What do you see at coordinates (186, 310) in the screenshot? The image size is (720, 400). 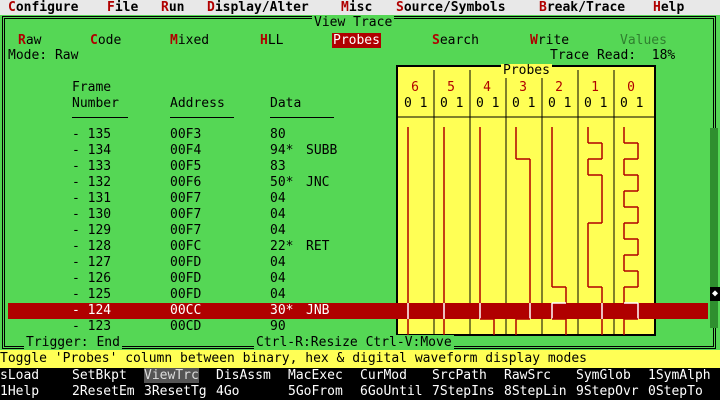 I see `address-cell: 00CC` at bounding box center [186, 310].